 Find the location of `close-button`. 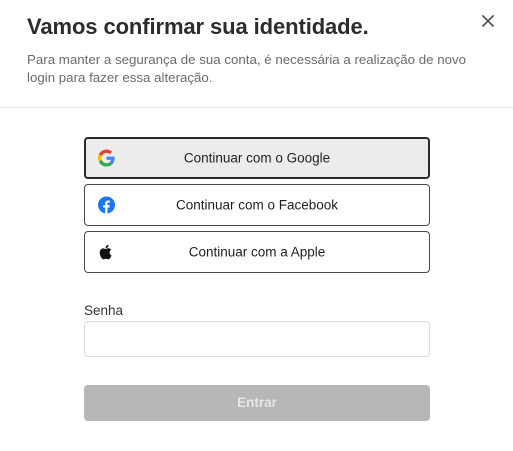

close-button is located at coordinates (488, 21).